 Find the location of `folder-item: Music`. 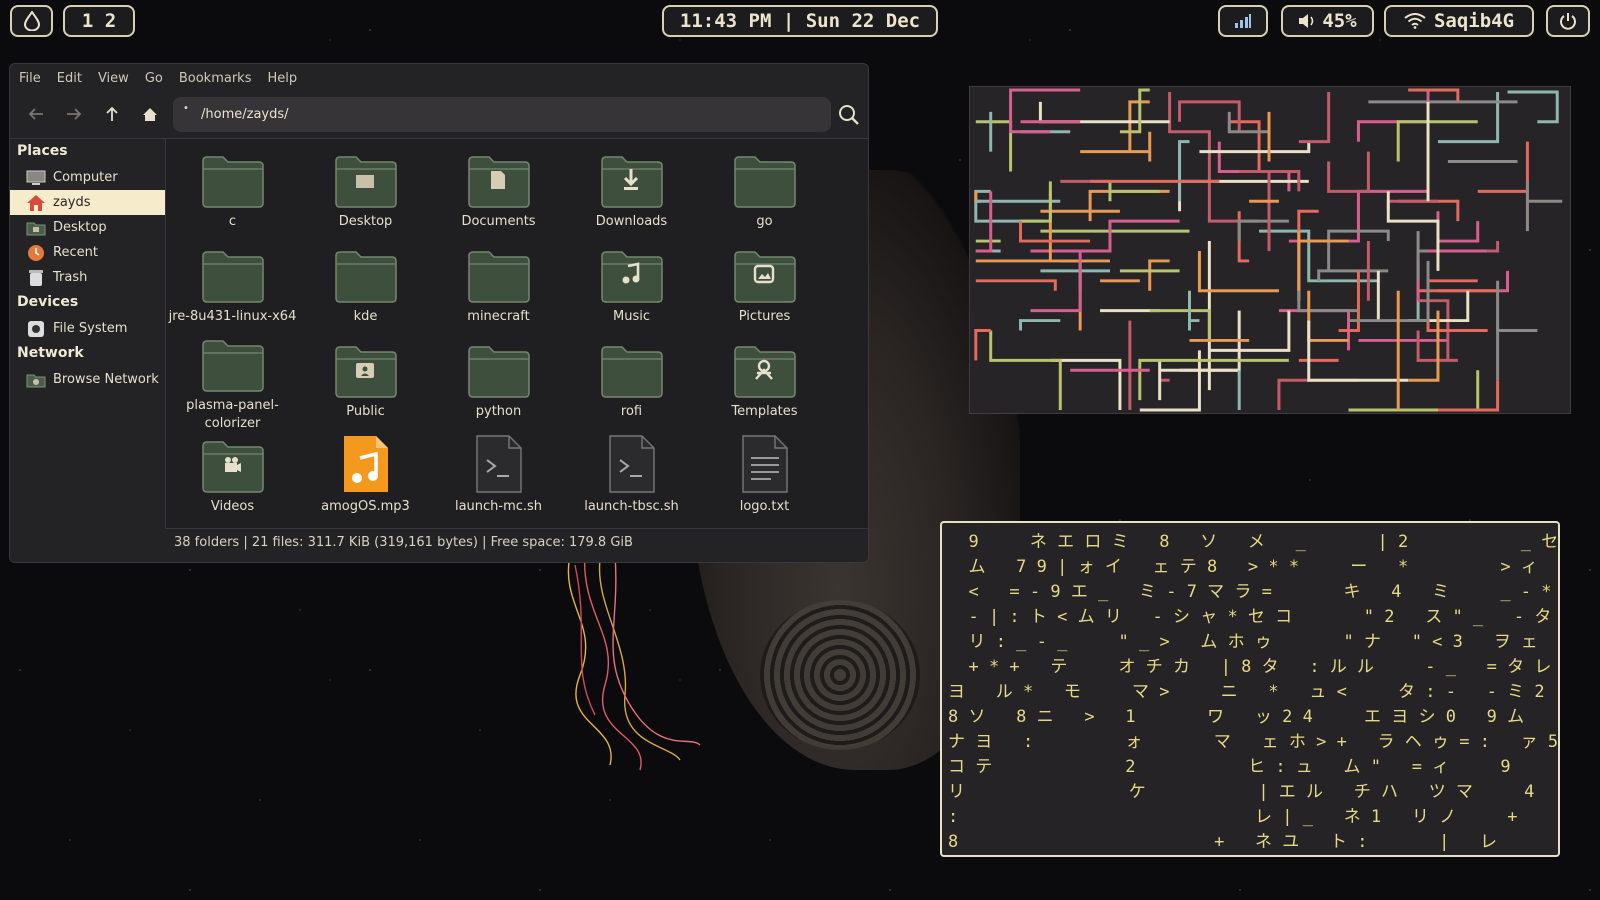

folder-item: Music is located at coordinates (631, 289).